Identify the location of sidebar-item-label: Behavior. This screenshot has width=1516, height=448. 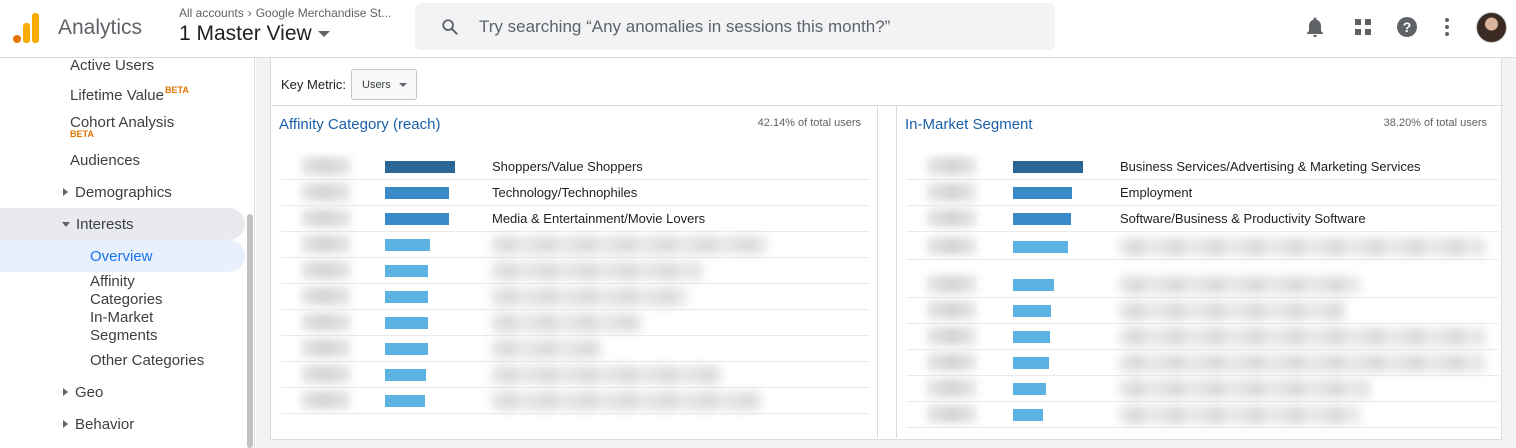
(105, 424).